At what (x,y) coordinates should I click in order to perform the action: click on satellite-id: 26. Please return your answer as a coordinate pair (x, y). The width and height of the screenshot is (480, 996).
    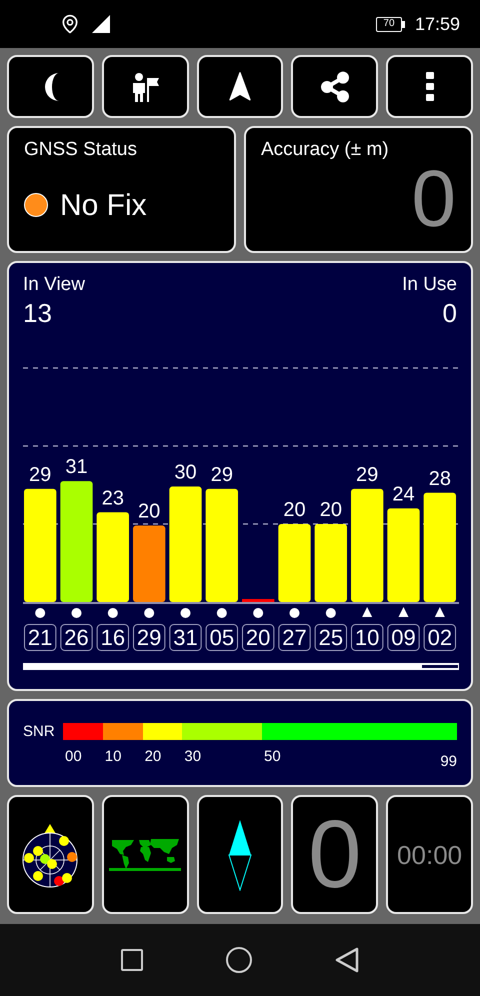
    Looking at the image, I should click on (76, 638).